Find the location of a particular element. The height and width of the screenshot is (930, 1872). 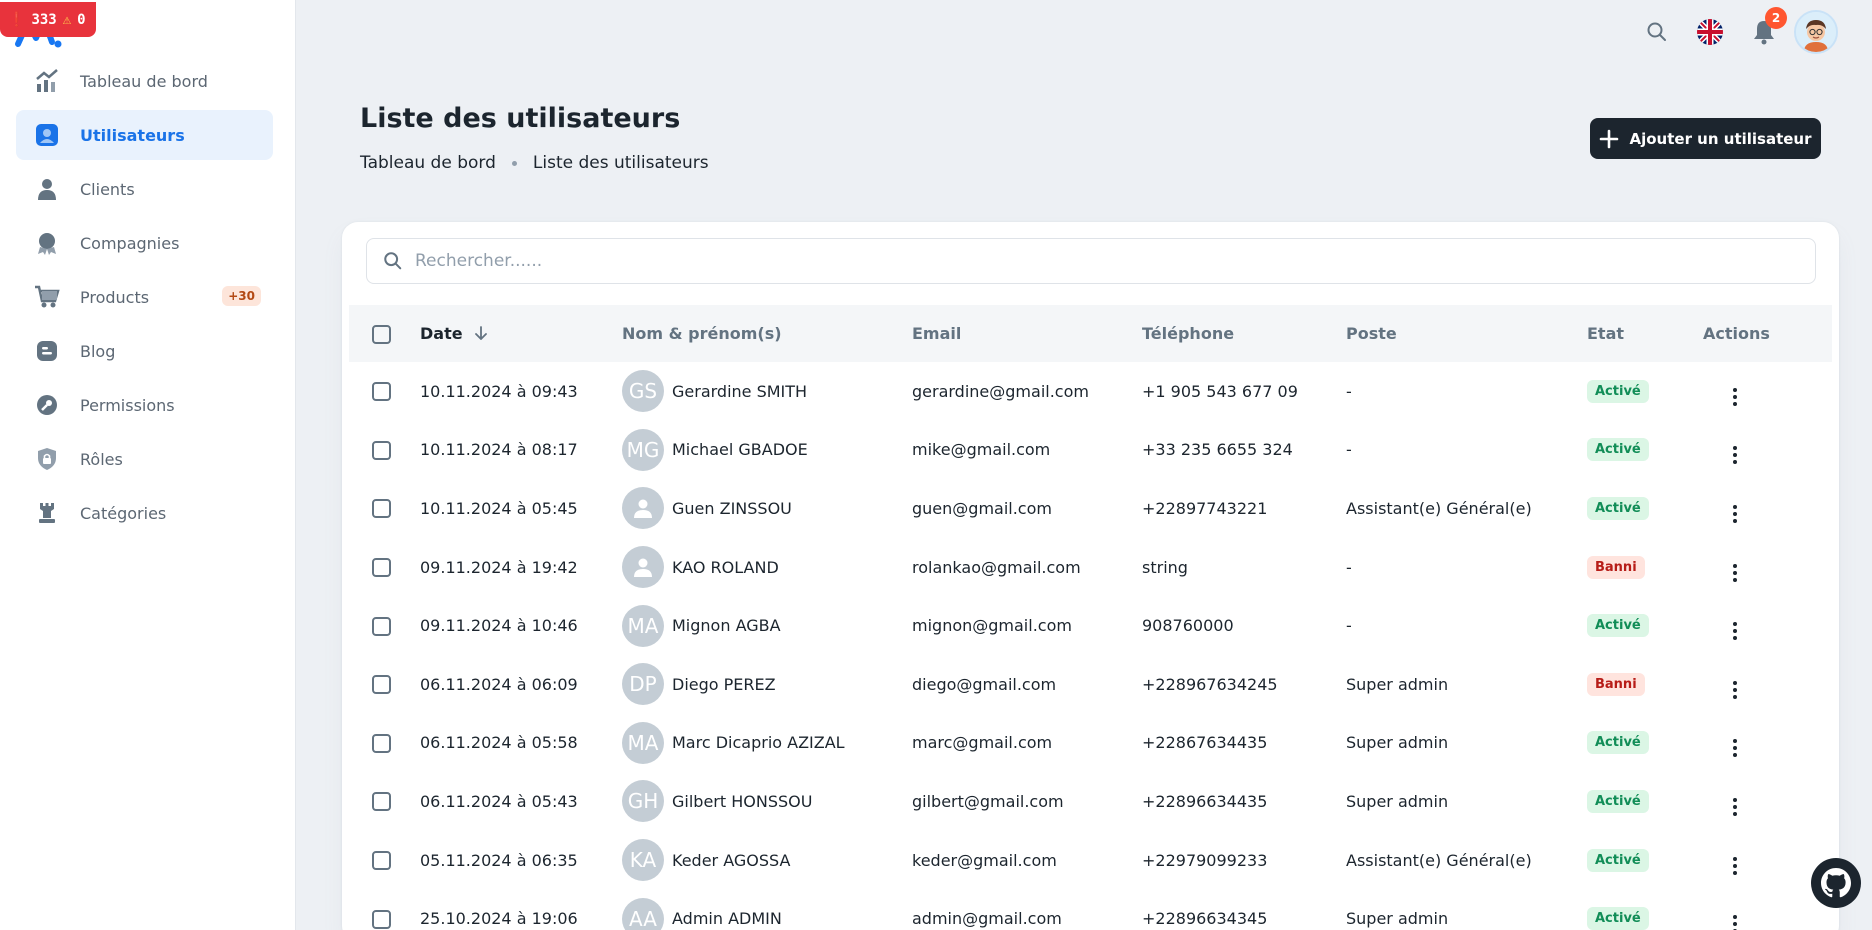

cell-date: 09.11.2024 à 19:42 is located at coordinates (499, 567).